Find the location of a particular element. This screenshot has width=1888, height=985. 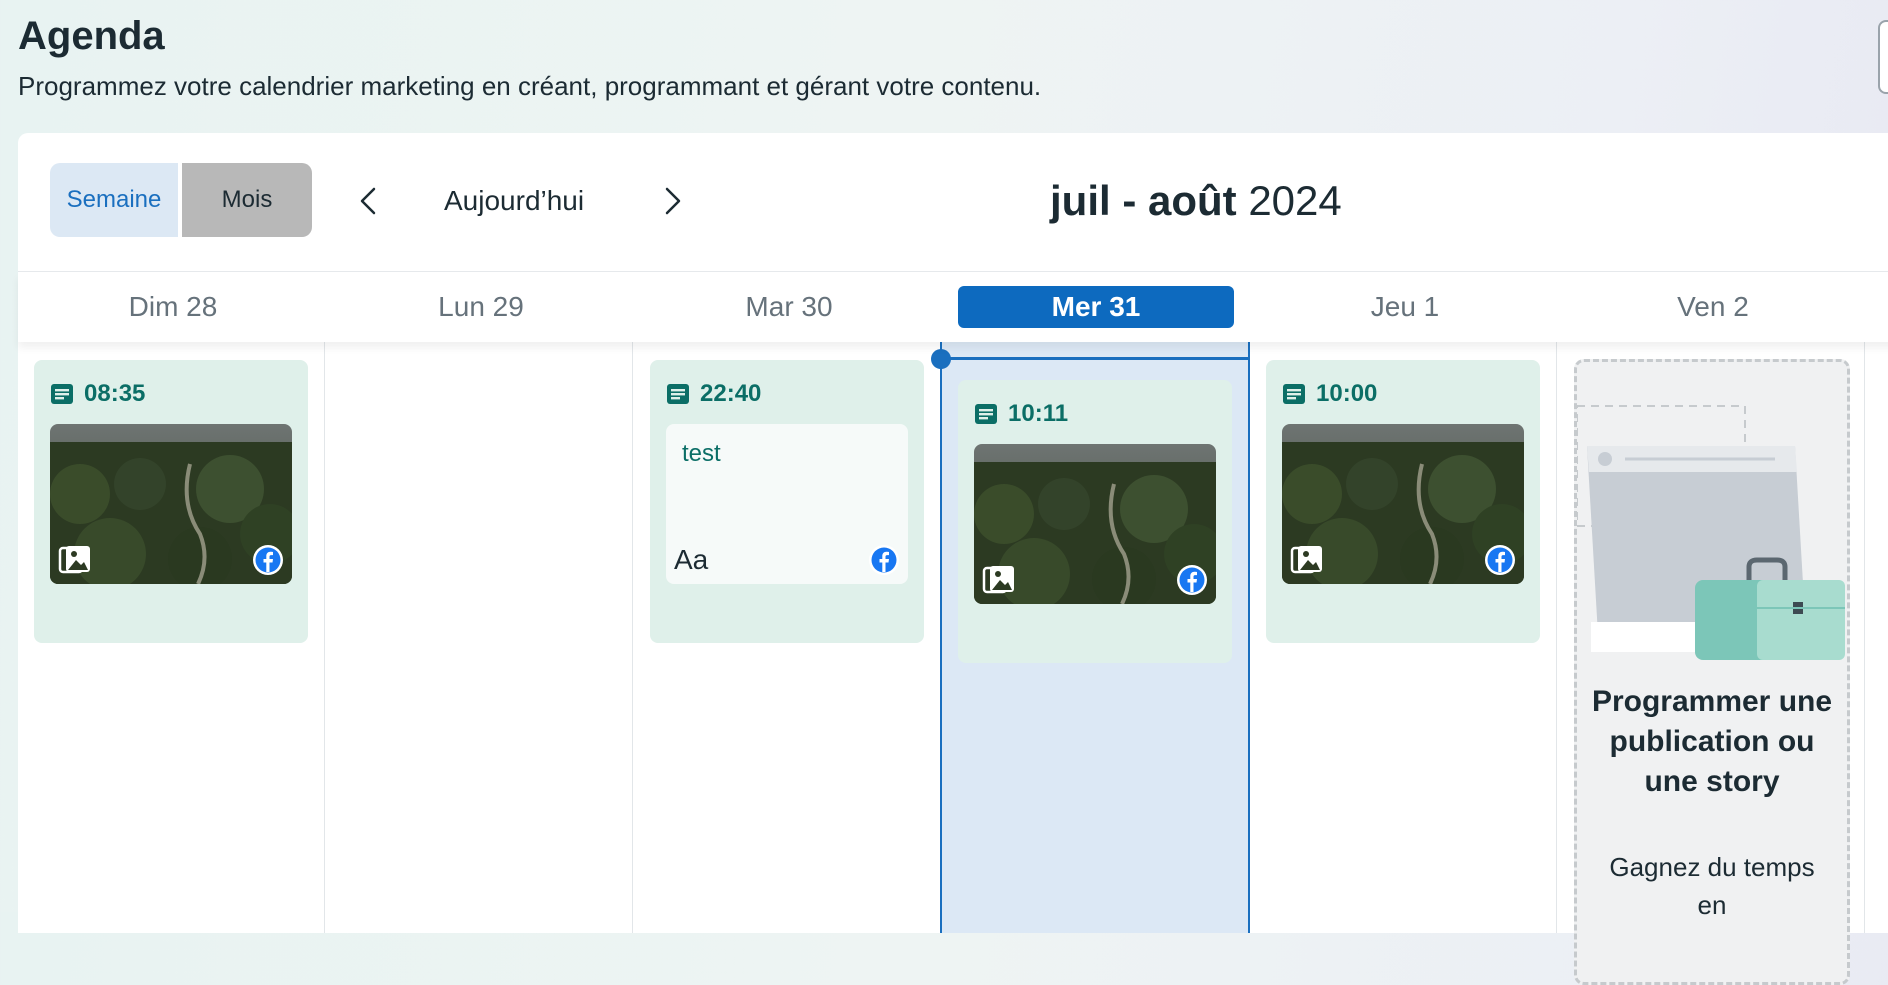

page-title: Agenda is located at coordinates (91, 36).